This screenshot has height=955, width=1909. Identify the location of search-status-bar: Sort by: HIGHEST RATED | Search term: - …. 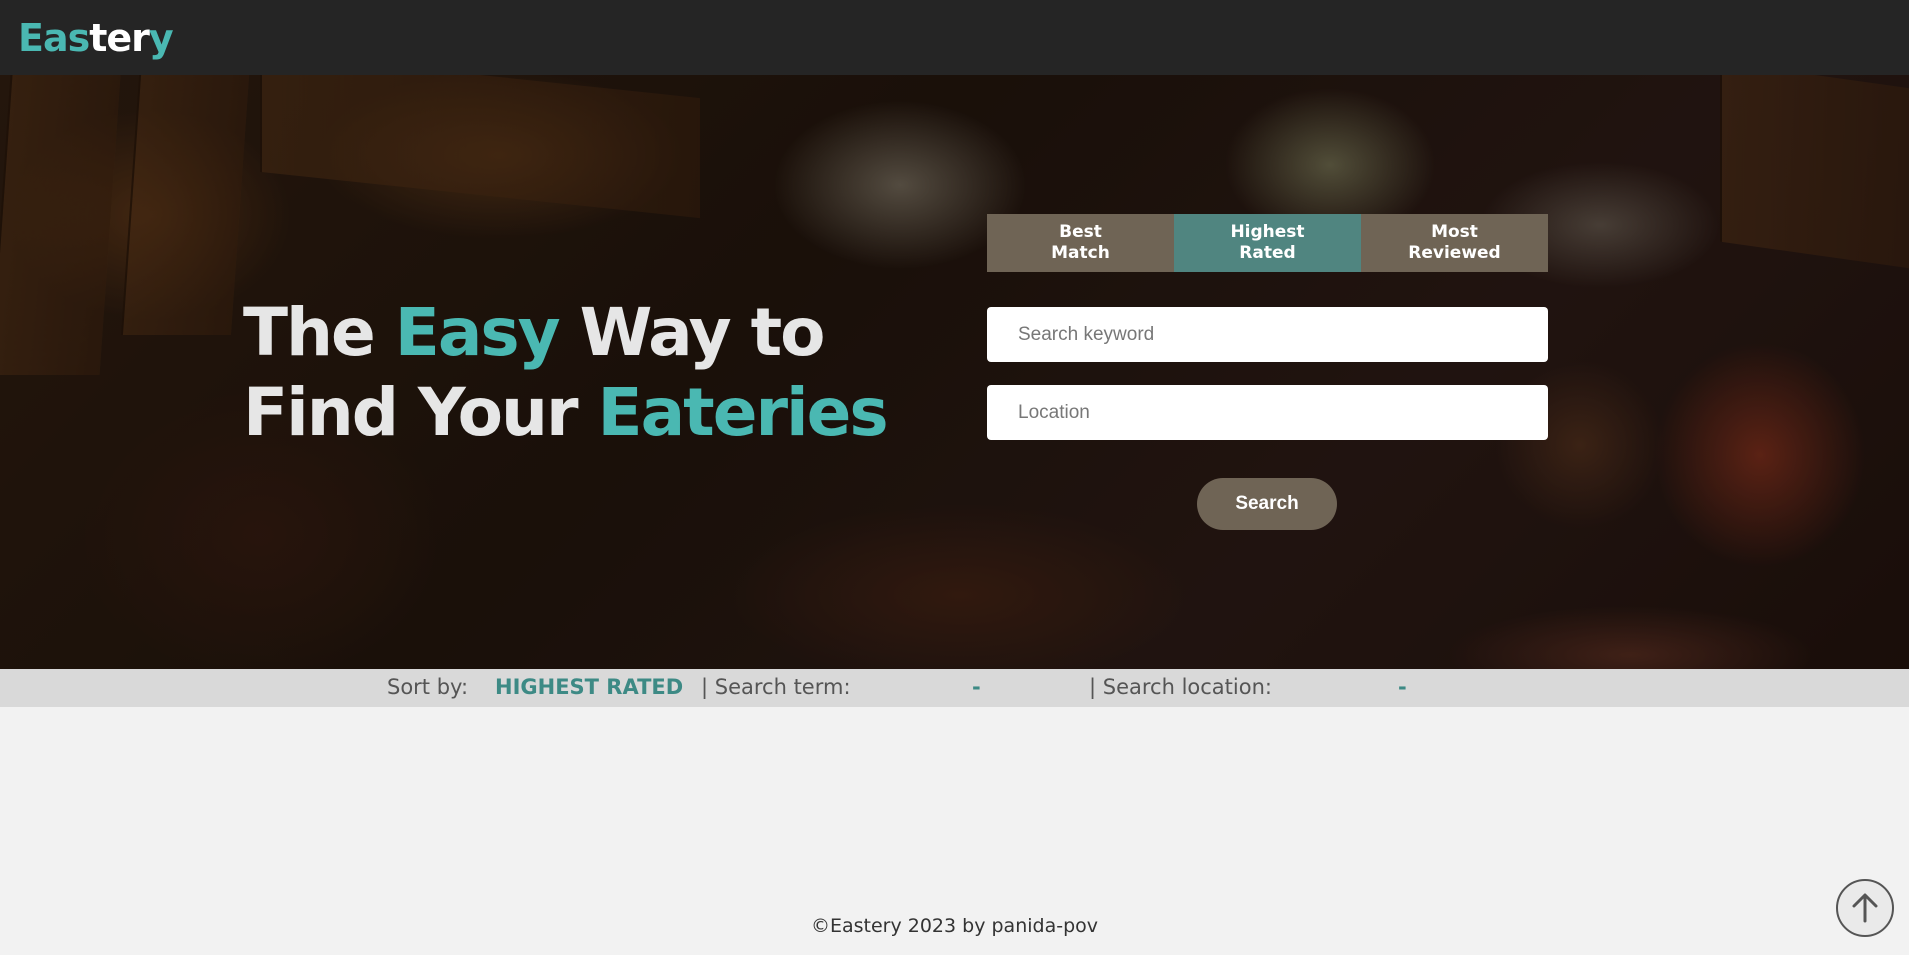
(954, 688).